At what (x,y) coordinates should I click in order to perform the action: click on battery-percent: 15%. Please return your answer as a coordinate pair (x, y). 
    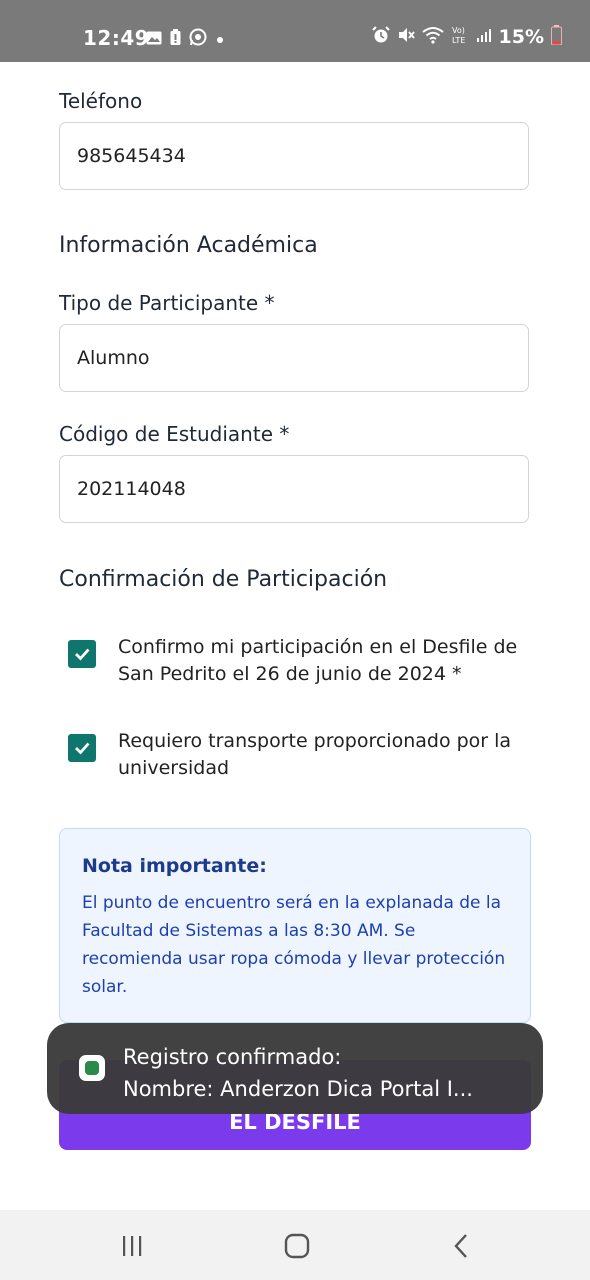
    Looking at the image, I should click on (521, 37).